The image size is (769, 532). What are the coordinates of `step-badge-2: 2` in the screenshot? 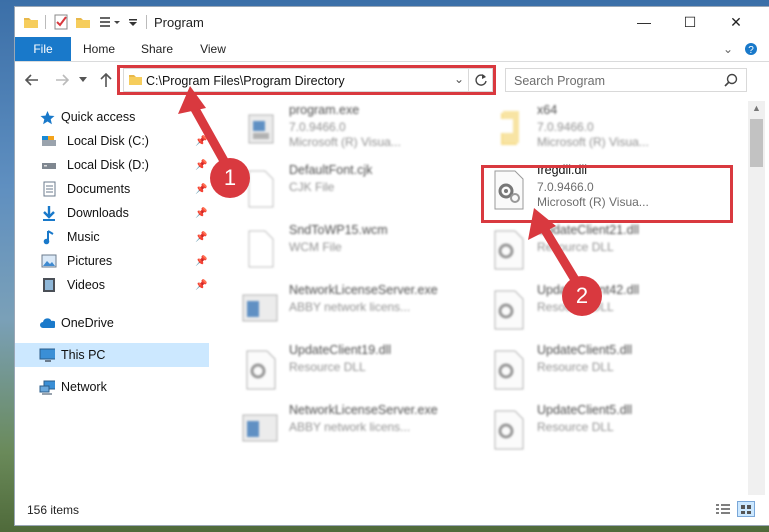 It's located at (582, 296).